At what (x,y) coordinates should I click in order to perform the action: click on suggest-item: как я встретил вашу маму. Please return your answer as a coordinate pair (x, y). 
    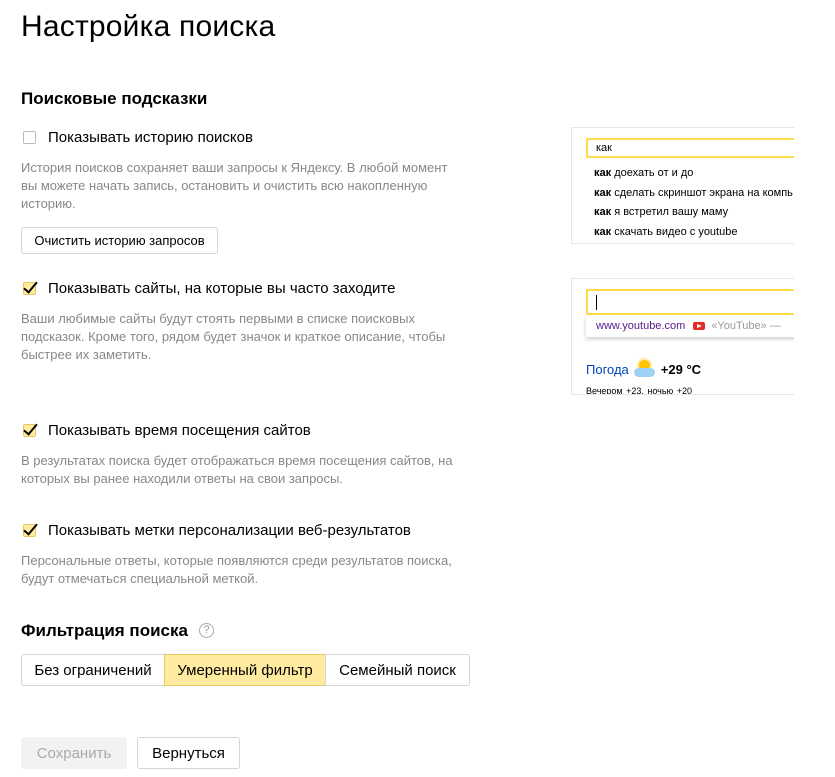
    Looking at the image, I should click on (661, 212).